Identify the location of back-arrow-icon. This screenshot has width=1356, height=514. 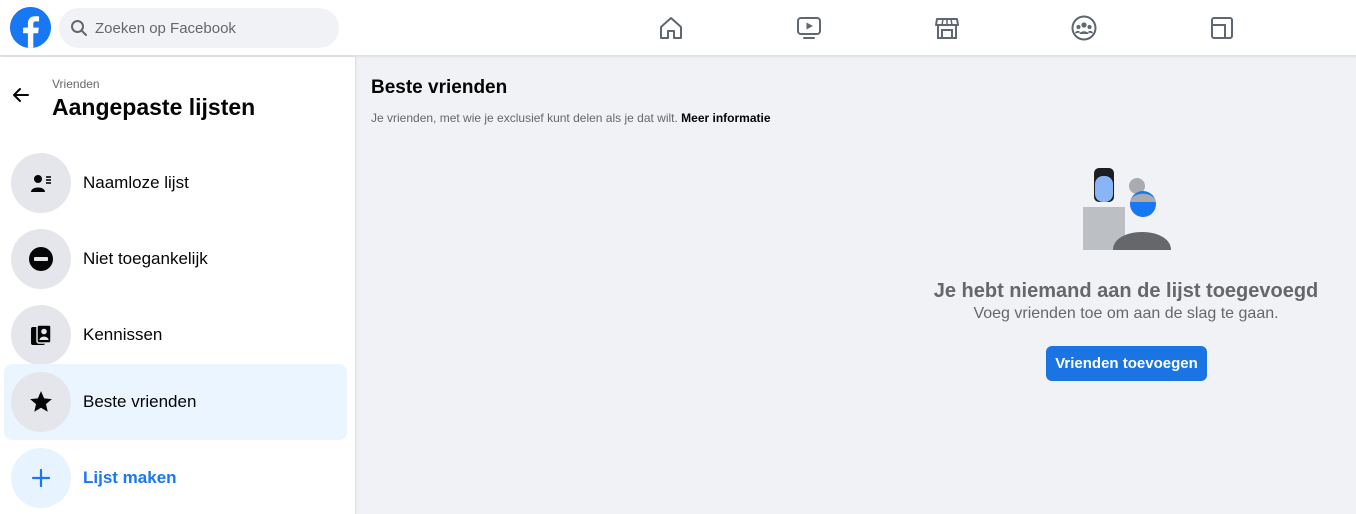
(21, 95).